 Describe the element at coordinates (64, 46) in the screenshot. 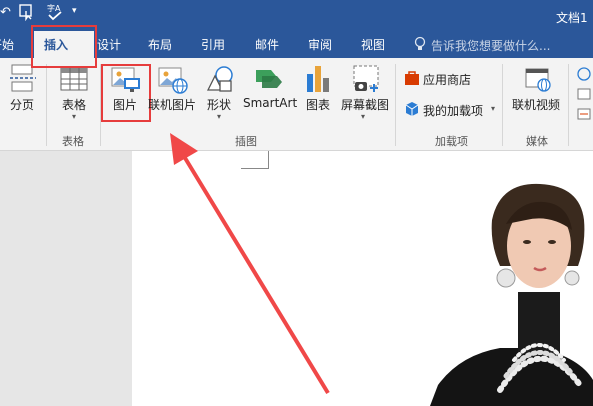

I see `highlight-box-insert-tab` at that location.